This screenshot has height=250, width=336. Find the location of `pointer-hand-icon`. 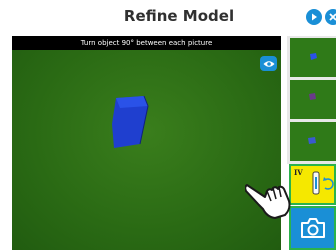

pointer-hand-icon is located at coordinates (268, 201).